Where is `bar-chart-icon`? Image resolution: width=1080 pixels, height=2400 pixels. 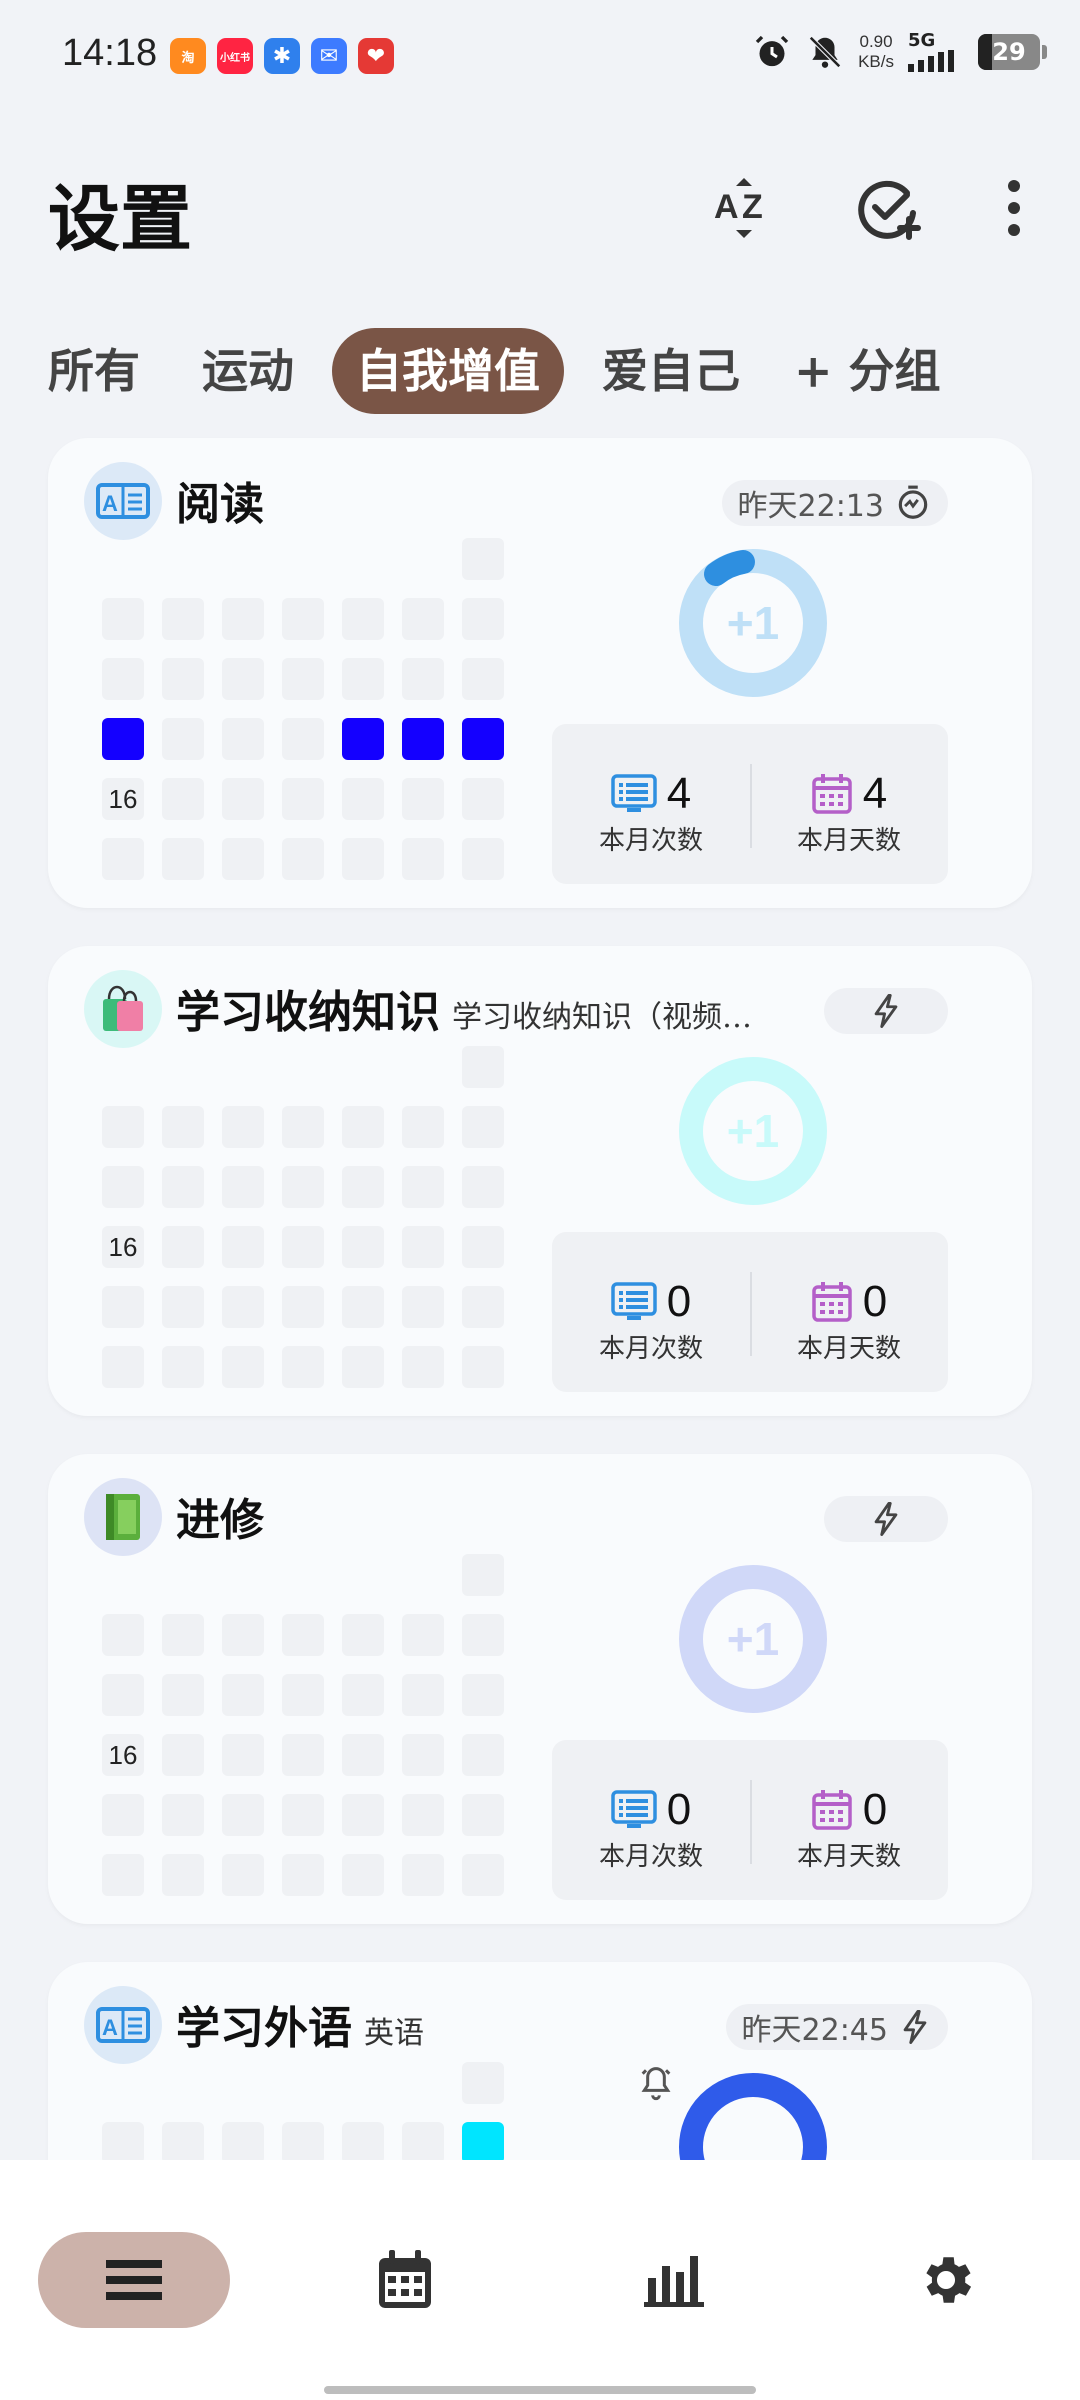
bar-chart-icon is located at coordinates (674, 2281).